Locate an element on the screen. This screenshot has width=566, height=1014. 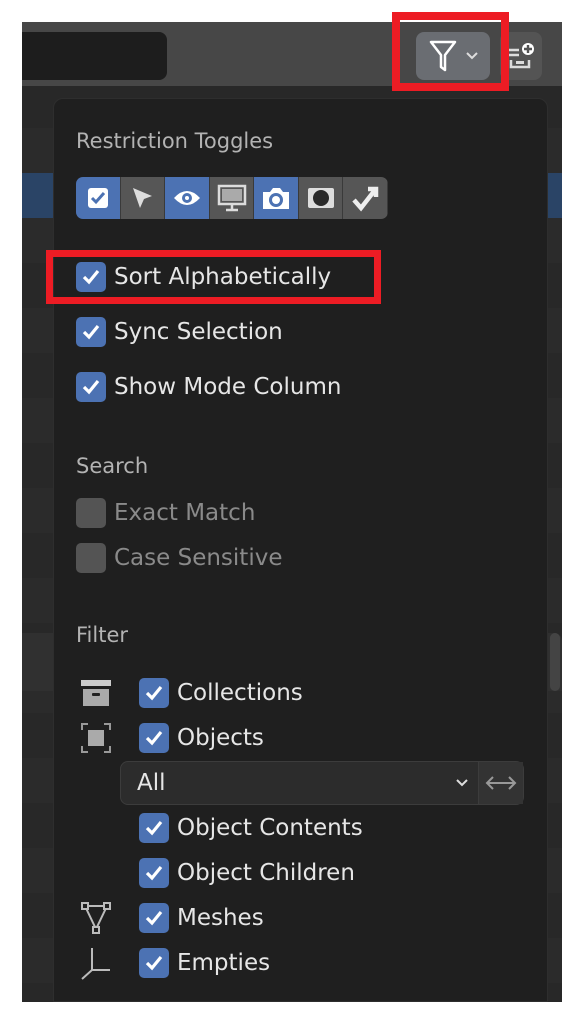
empties-checkbox is located at coordinates (154, 963).